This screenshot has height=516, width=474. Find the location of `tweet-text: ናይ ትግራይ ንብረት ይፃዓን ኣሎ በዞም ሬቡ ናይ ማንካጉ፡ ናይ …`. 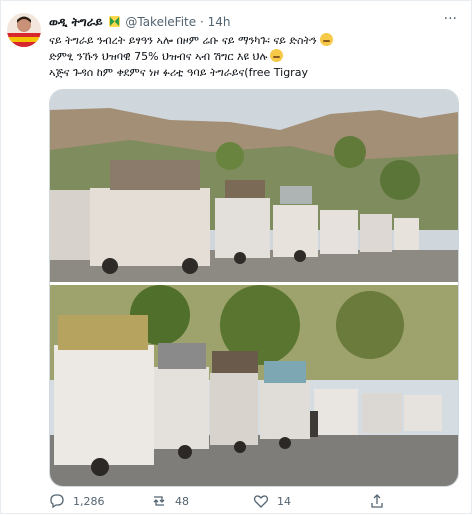

tweet-text: ናይ ትግራይ ንብረት ይፃዓን ኣሎ በዞም ሬቡ ናይ ማንካጉ፡ ናይ … is located at coordinates (255, 57).